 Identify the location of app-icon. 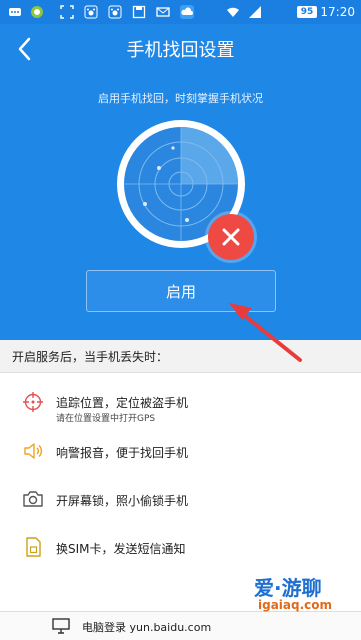
(37, 12).